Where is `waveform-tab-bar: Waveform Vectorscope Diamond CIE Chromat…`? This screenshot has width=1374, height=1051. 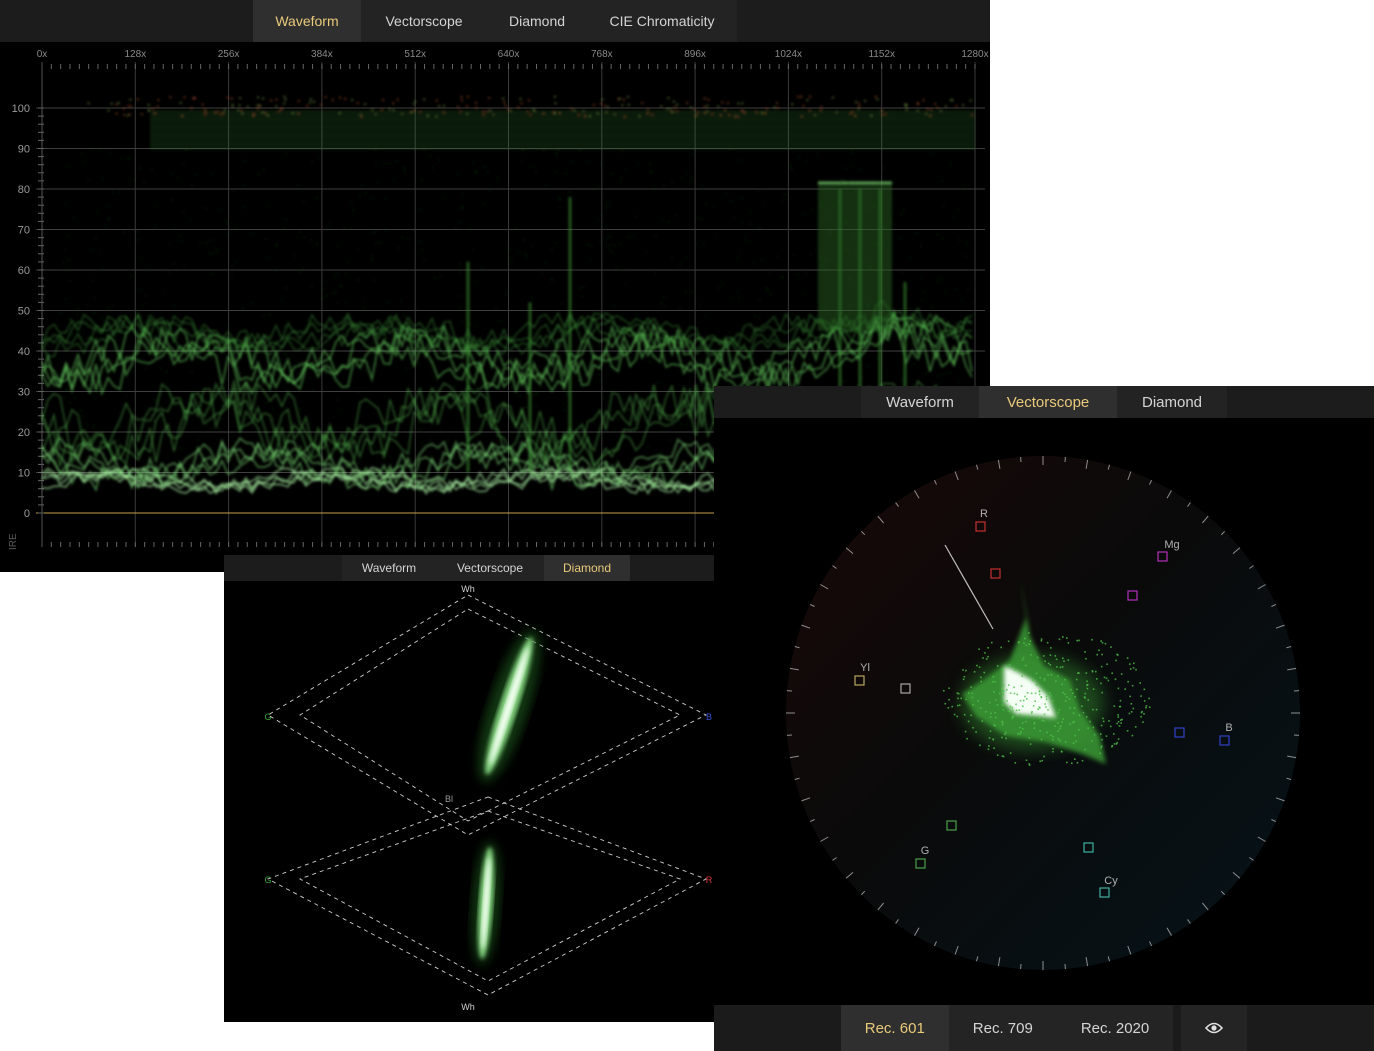 waveform-tab-bar: Waveform Vectorscope Diamond CIE Chromat… is located at coordinates (495, 21).